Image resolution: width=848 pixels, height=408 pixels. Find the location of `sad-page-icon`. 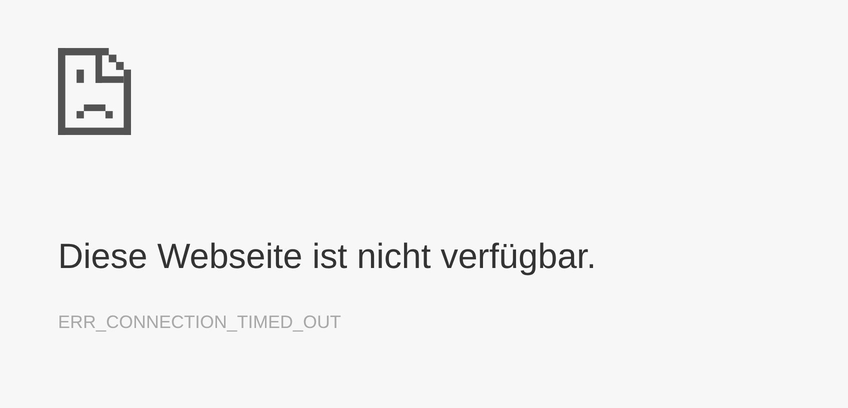

sad-page-icon is located at coordinates (94, 91).